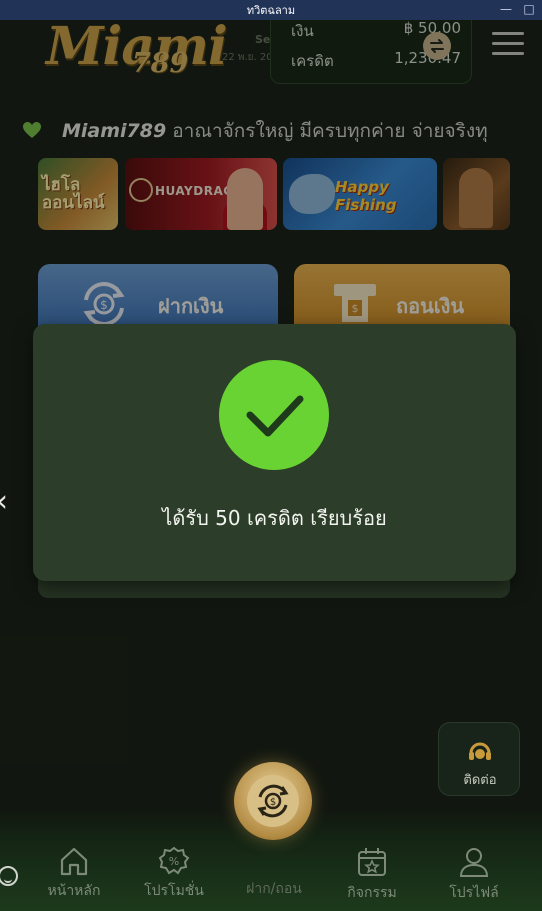 Image resolution: width=542 pixels, height=911 pixels. Describe the element at coordinates (517, 9) in the screenshot. I see `window-controls: — □` at that location.